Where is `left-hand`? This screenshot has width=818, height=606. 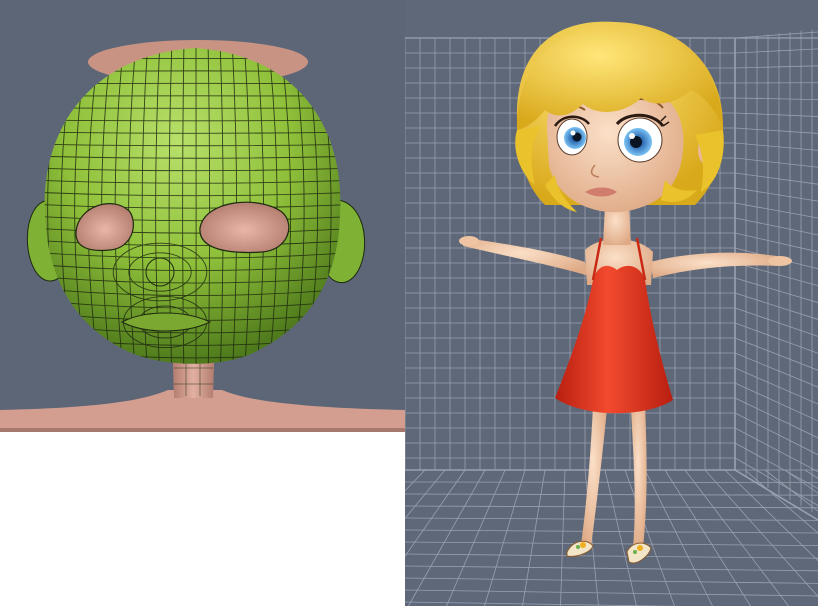 left-hand is located at coordinates (469, 241).